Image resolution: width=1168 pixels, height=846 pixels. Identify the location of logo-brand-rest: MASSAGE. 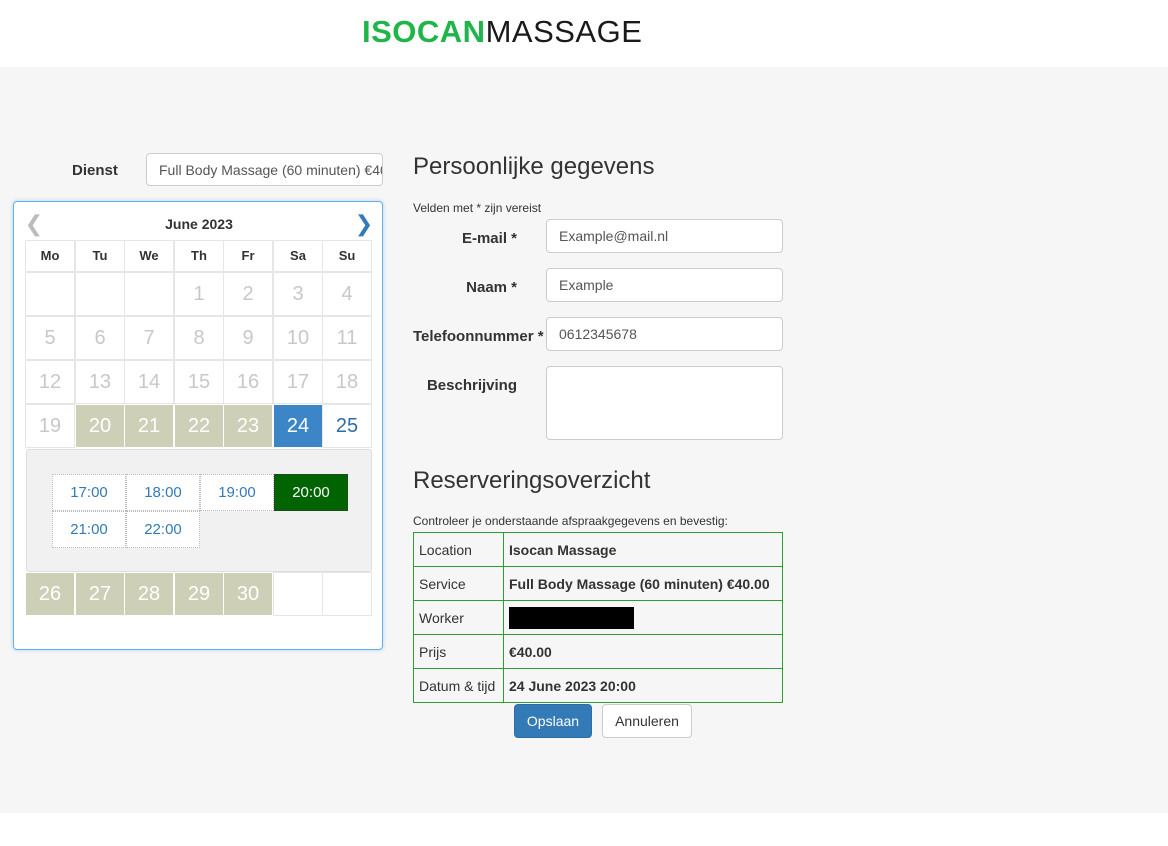
(564, 31).